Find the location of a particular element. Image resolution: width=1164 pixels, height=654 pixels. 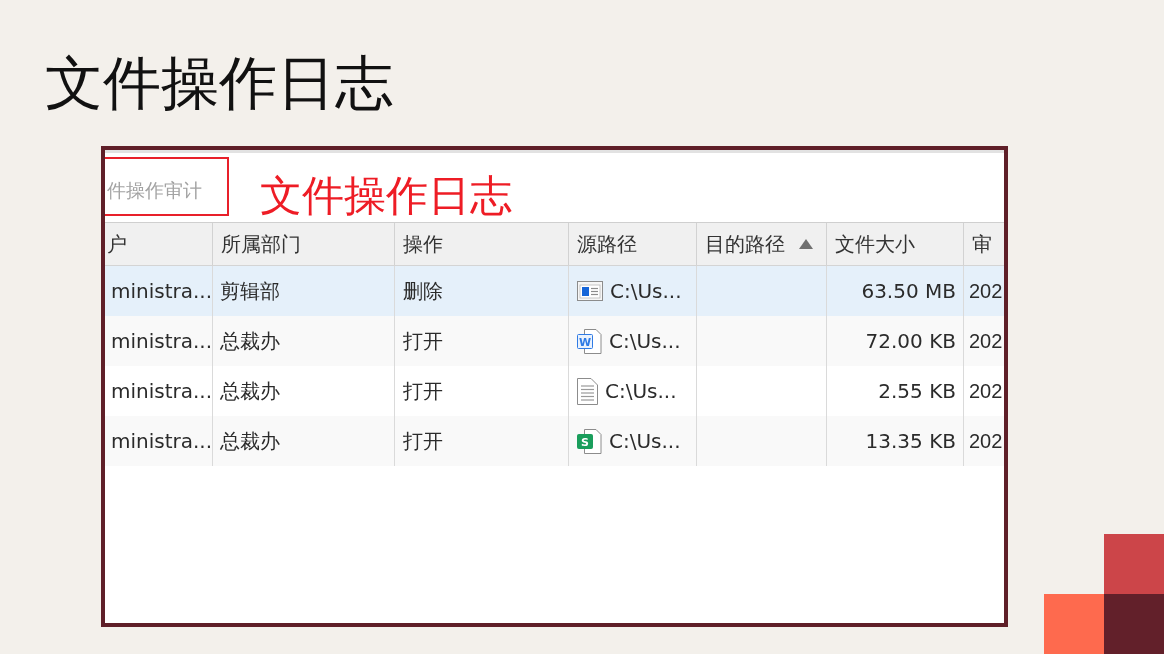

annotation-label: 文件操作日志 is located at coordinates (386, 196).